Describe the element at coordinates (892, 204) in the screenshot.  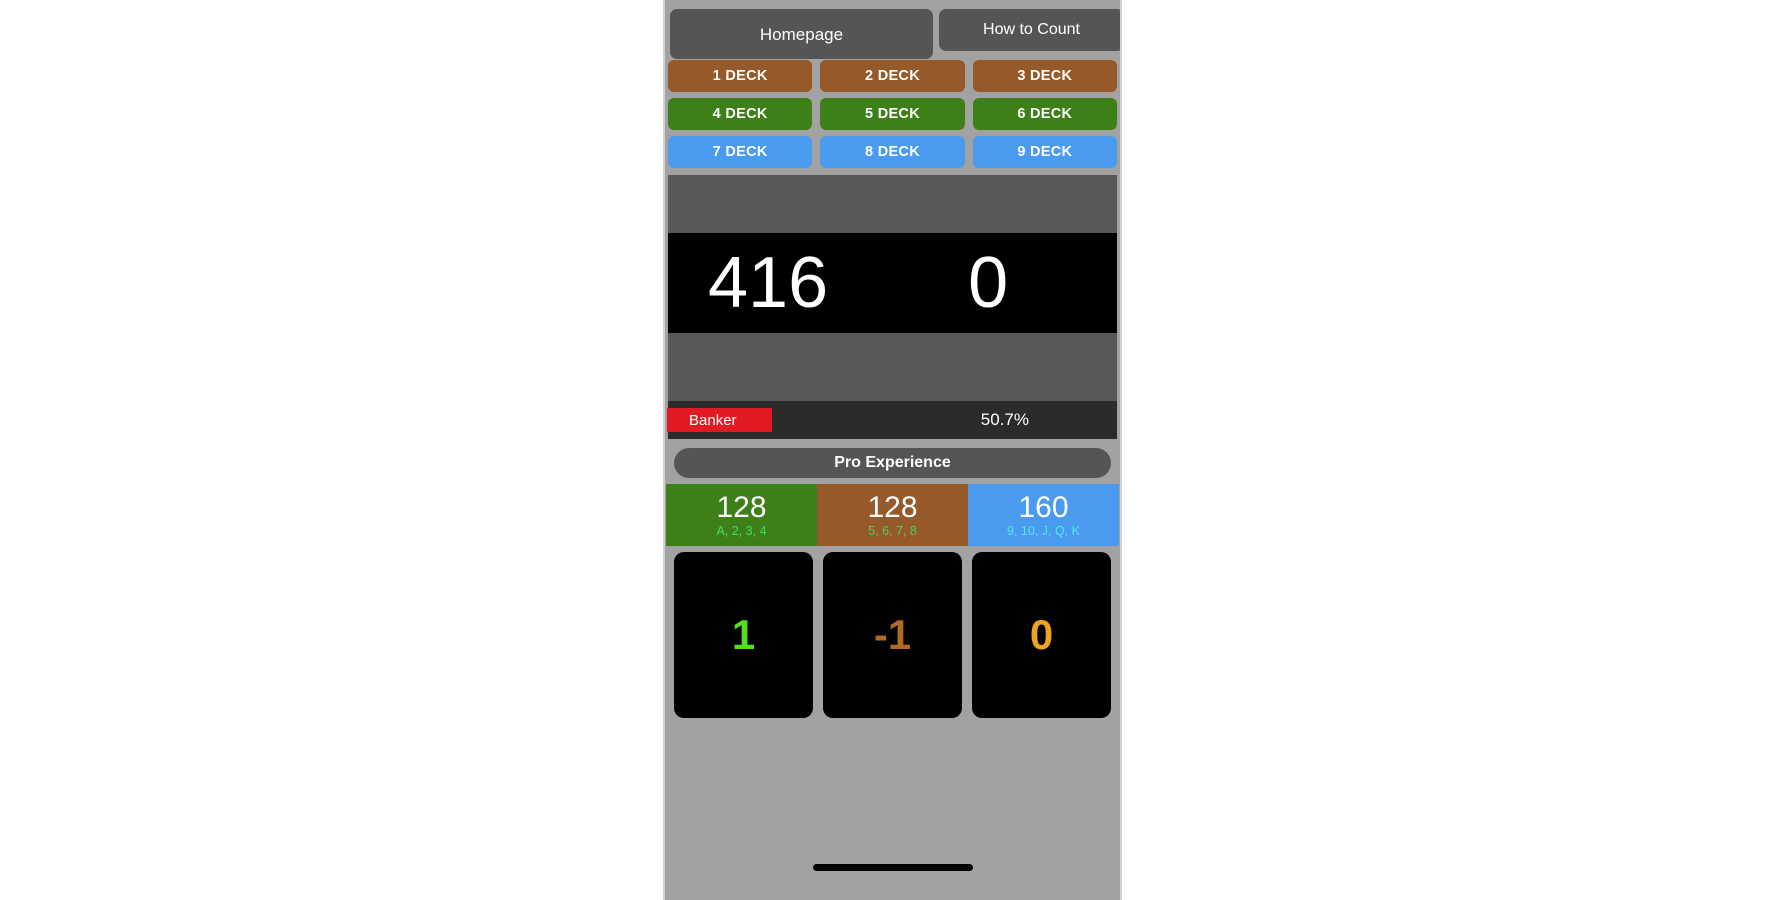
I see `display-top-spacer` at that location.